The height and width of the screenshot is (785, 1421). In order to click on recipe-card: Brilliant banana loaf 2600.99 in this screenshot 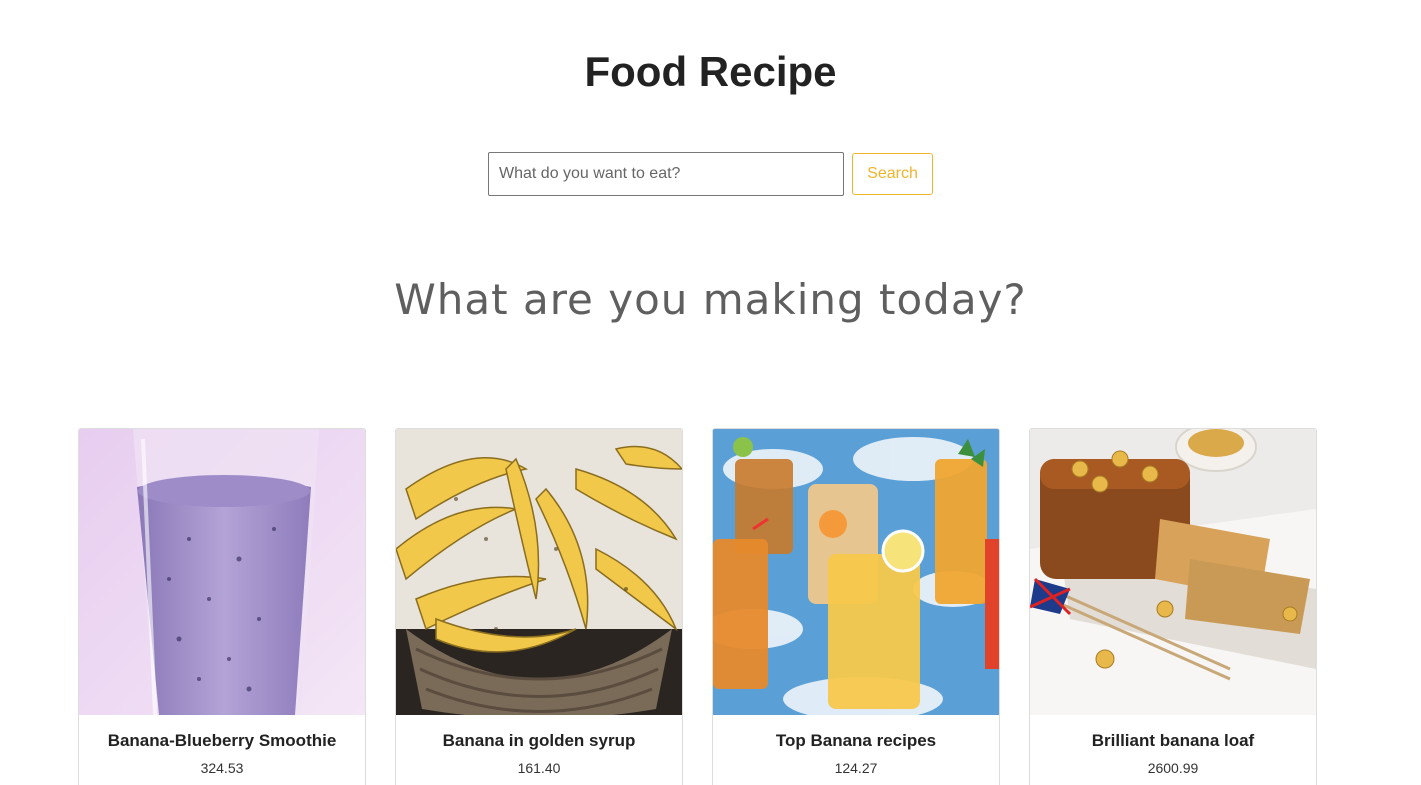, I will do `click(1173, 606)`.